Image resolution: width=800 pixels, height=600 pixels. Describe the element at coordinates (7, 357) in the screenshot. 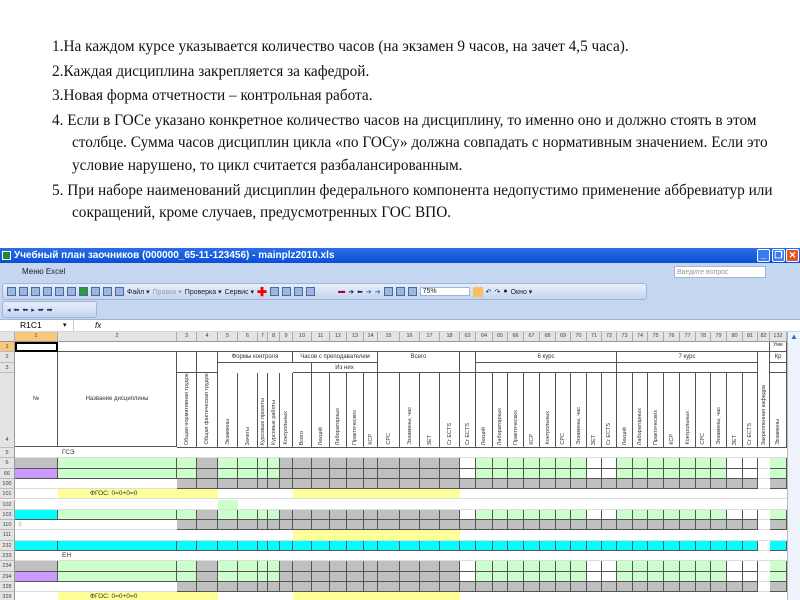

I see `row-header-2: 2` at that location.